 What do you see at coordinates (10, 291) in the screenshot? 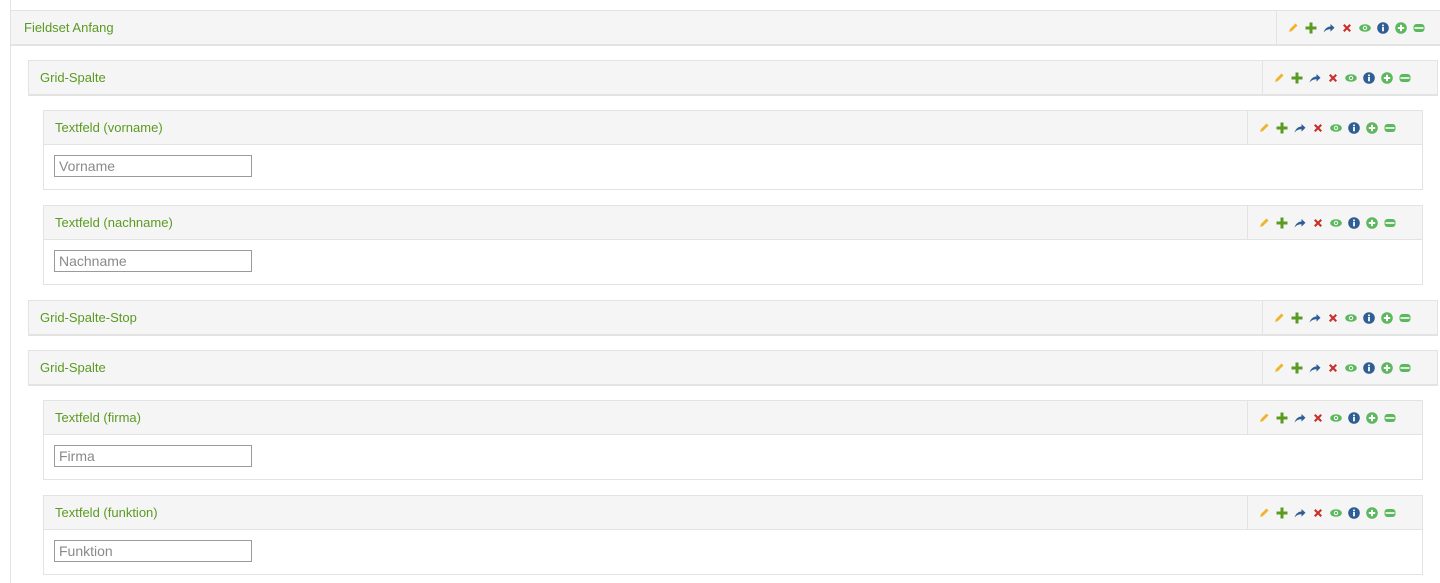
I see `outer-left-border` at bounding box center [10, 291].